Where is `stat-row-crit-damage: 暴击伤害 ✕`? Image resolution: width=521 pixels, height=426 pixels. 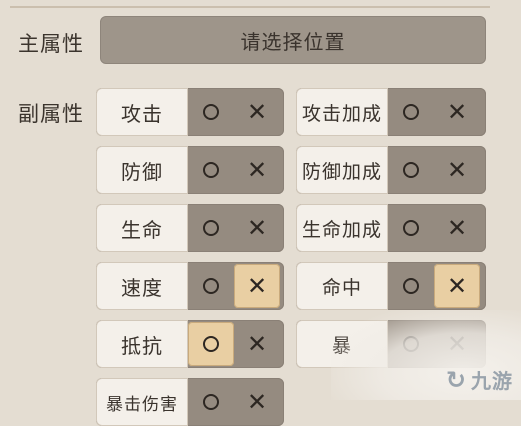
stat-row-crit-damage: 暴击伤害 ✕ is located at coordinates (190, 402).